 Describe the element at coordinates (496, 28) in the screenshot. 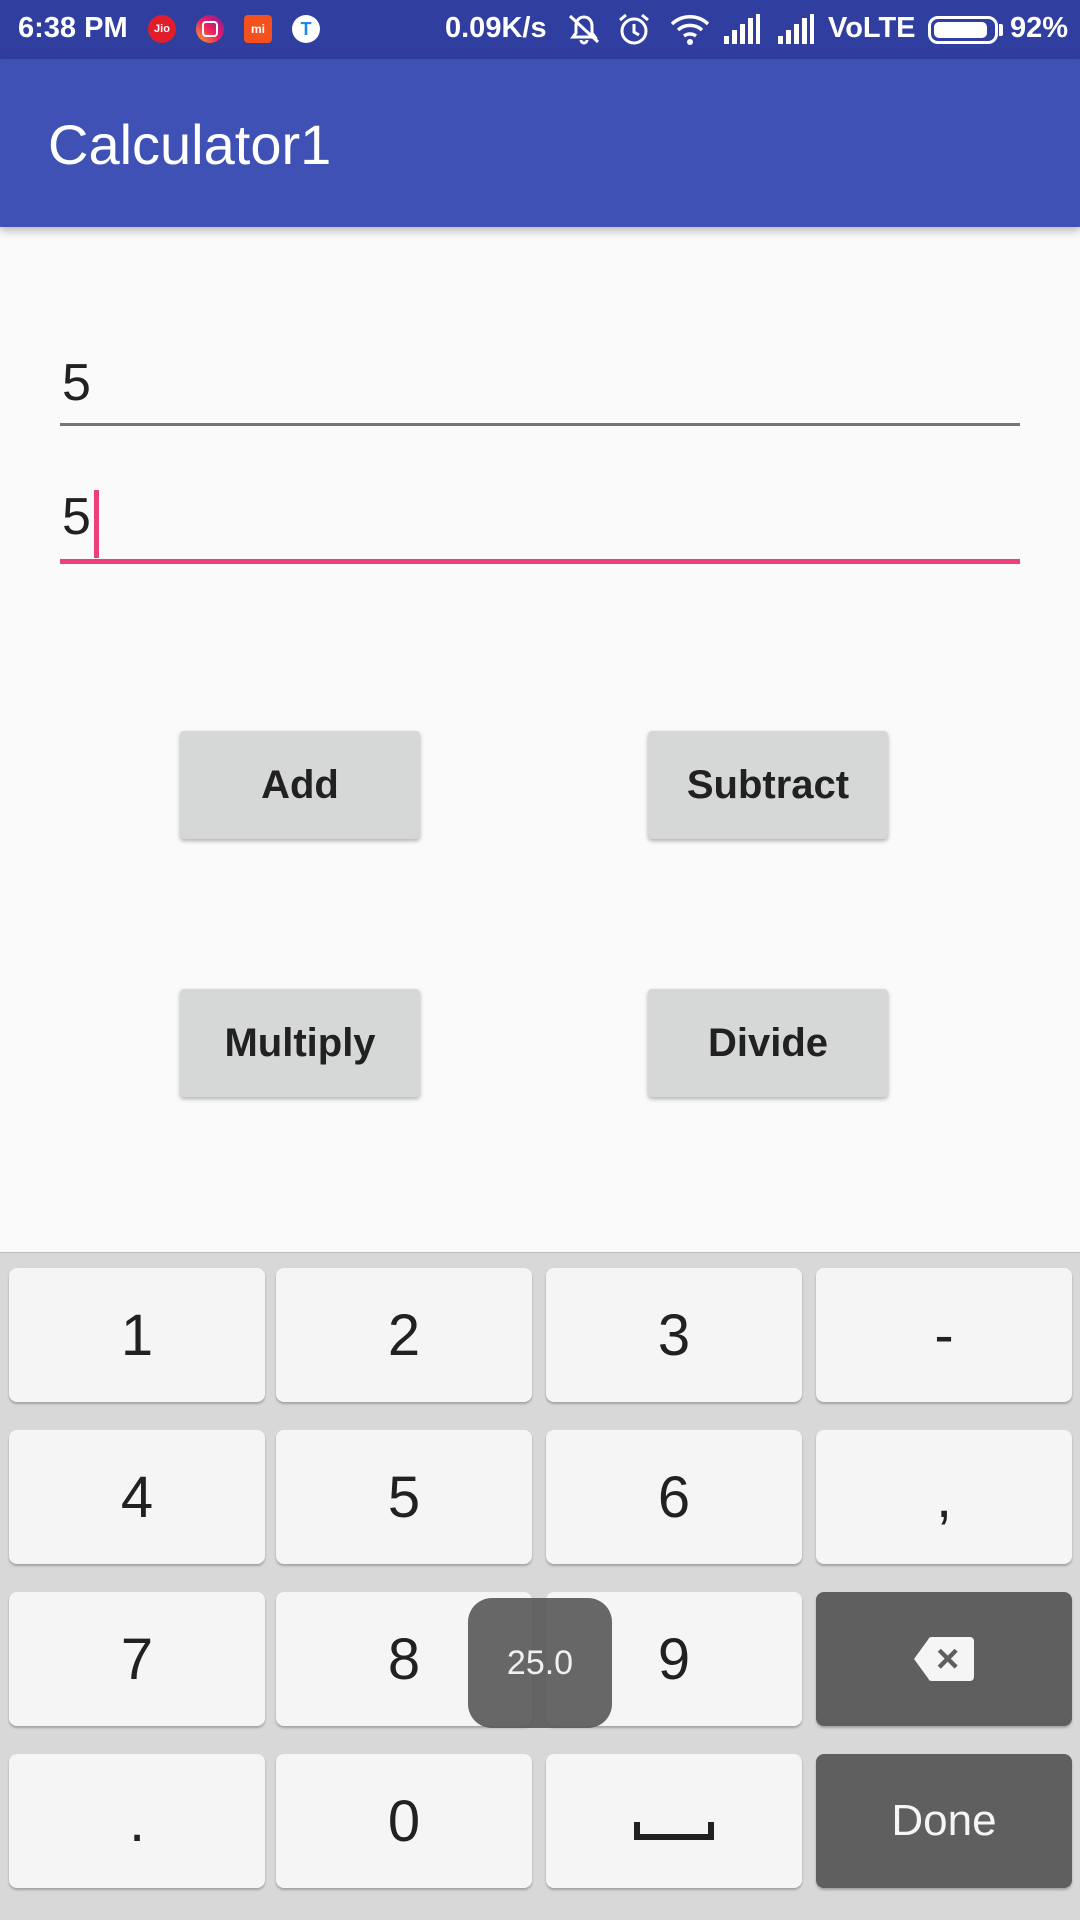

I see `network-speed: 0.09K/s` at that location.